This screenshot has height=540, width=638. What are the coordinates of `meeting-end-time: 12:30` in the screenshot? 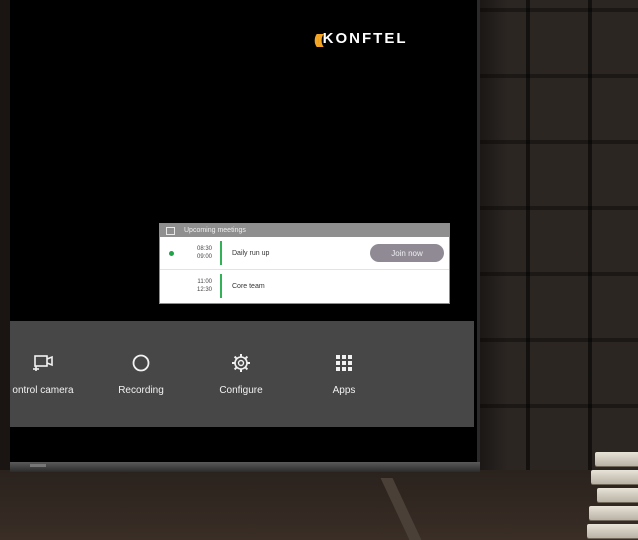 It's located at (204, 290).